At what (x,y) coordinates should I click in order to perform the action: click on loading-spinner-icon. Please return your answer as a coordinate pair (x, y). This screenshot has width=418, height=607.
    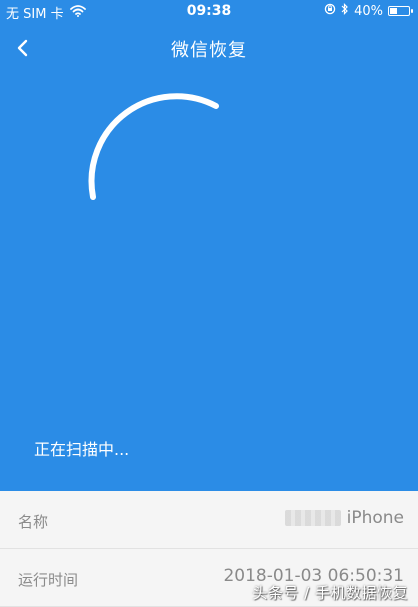
    Looking at the image, I should click on (153, 146).